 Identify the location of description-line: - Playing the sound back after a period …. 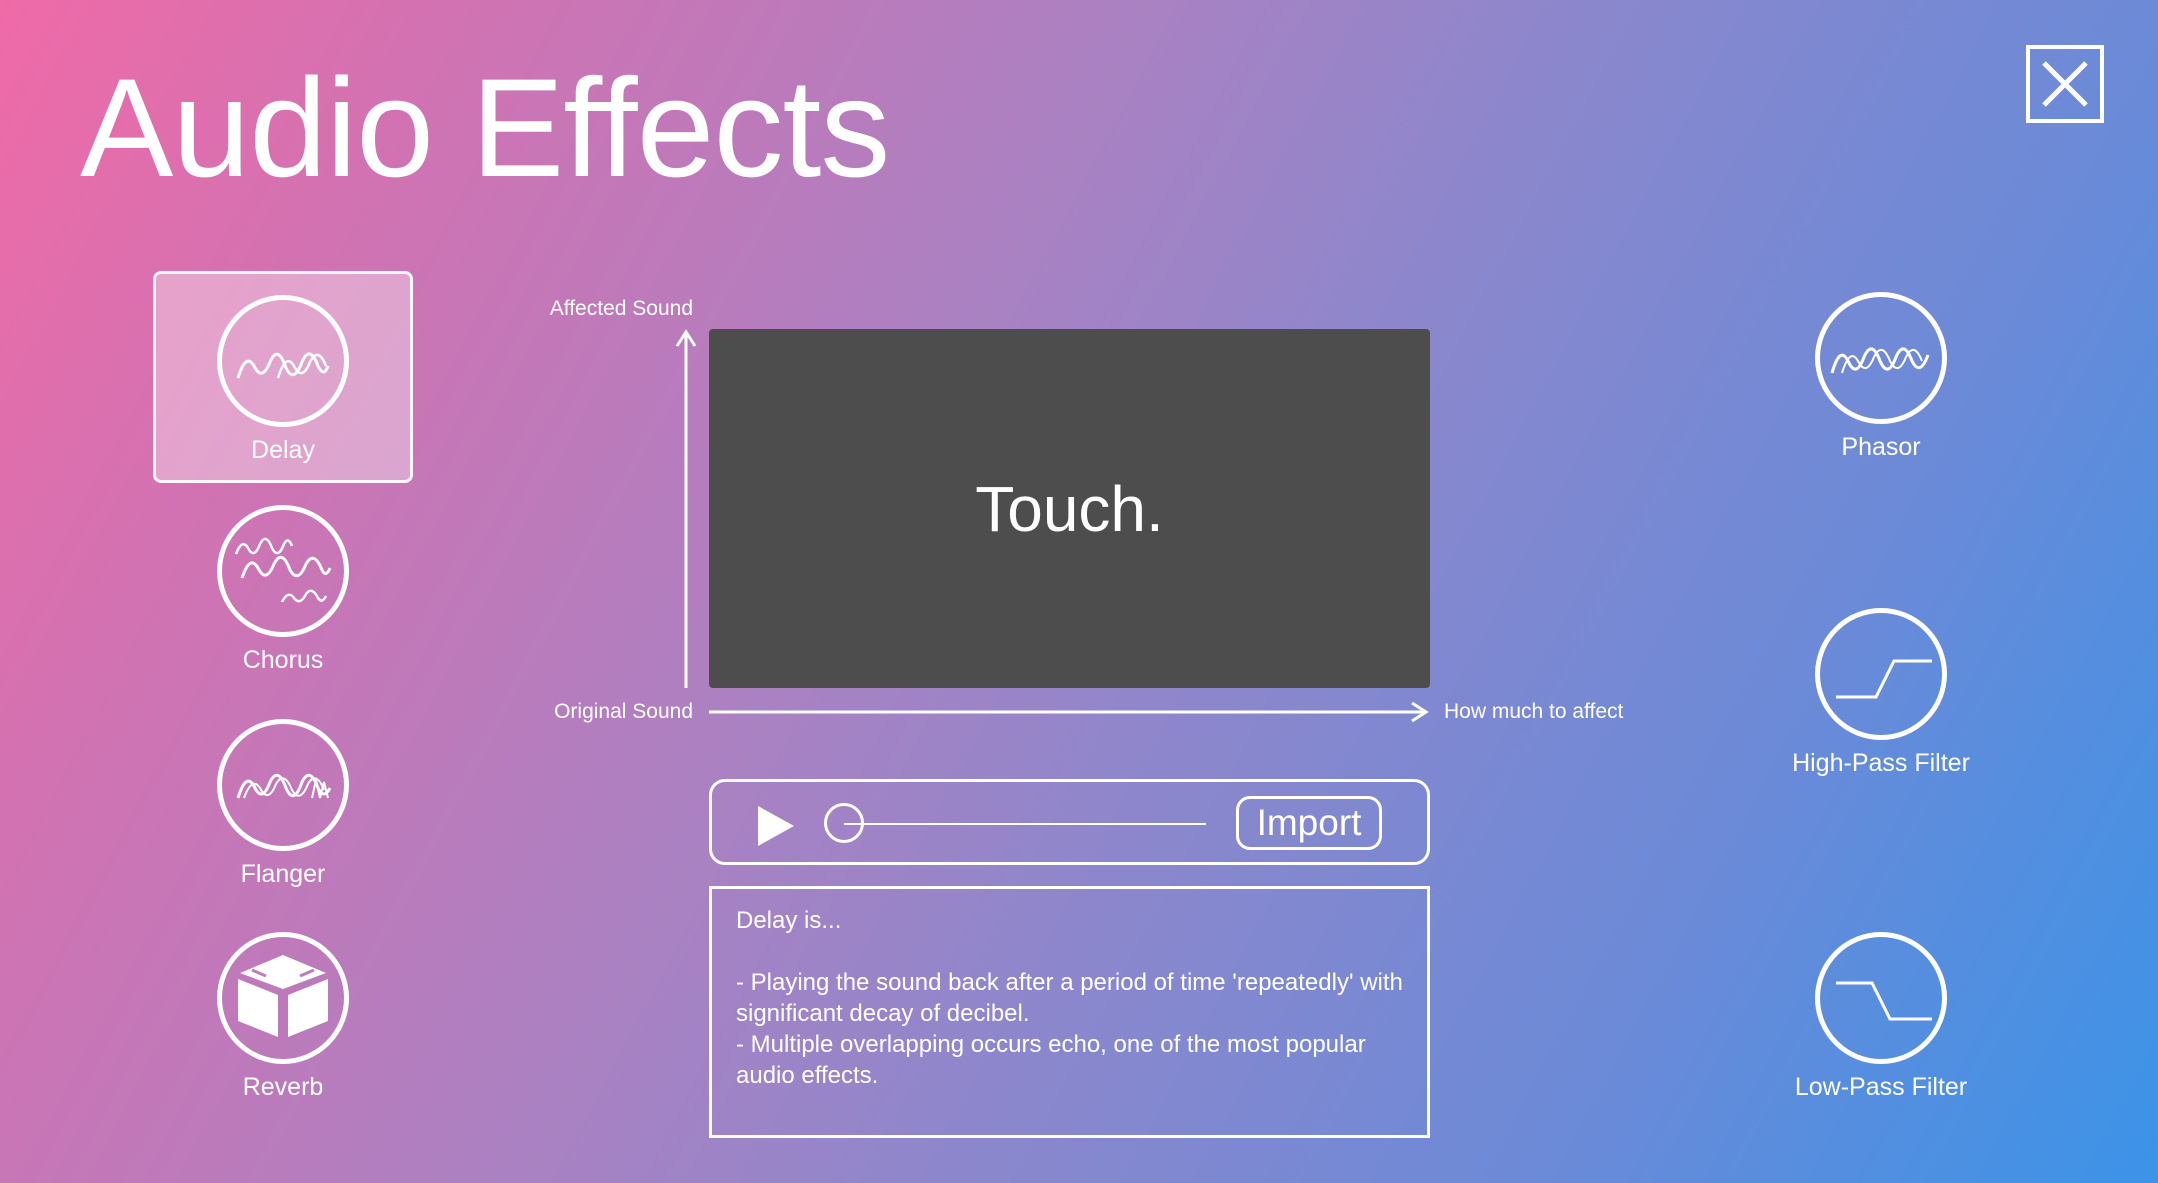
(1069, 998).